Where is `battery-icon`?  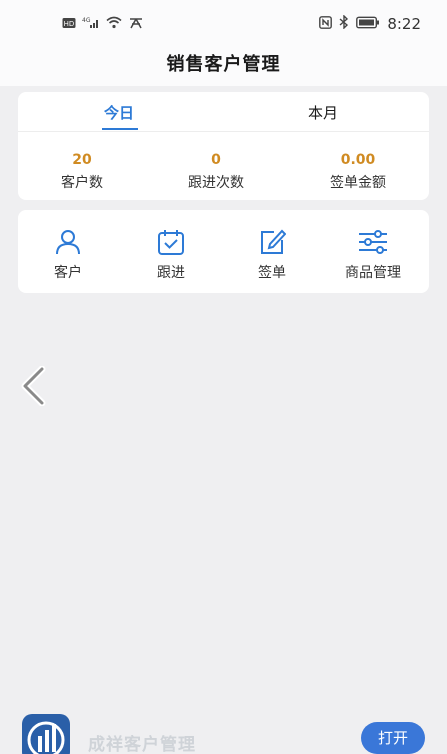 battery-icon is located at coordinates (368, 23).